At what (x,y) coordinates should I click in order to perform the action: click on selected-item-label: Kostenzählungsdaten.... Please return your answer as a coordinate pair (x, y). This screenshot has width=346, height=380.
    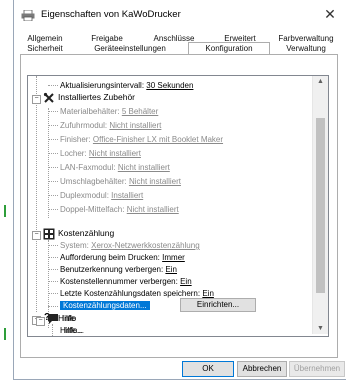
    Looking at the image, I should click on (105, 305).